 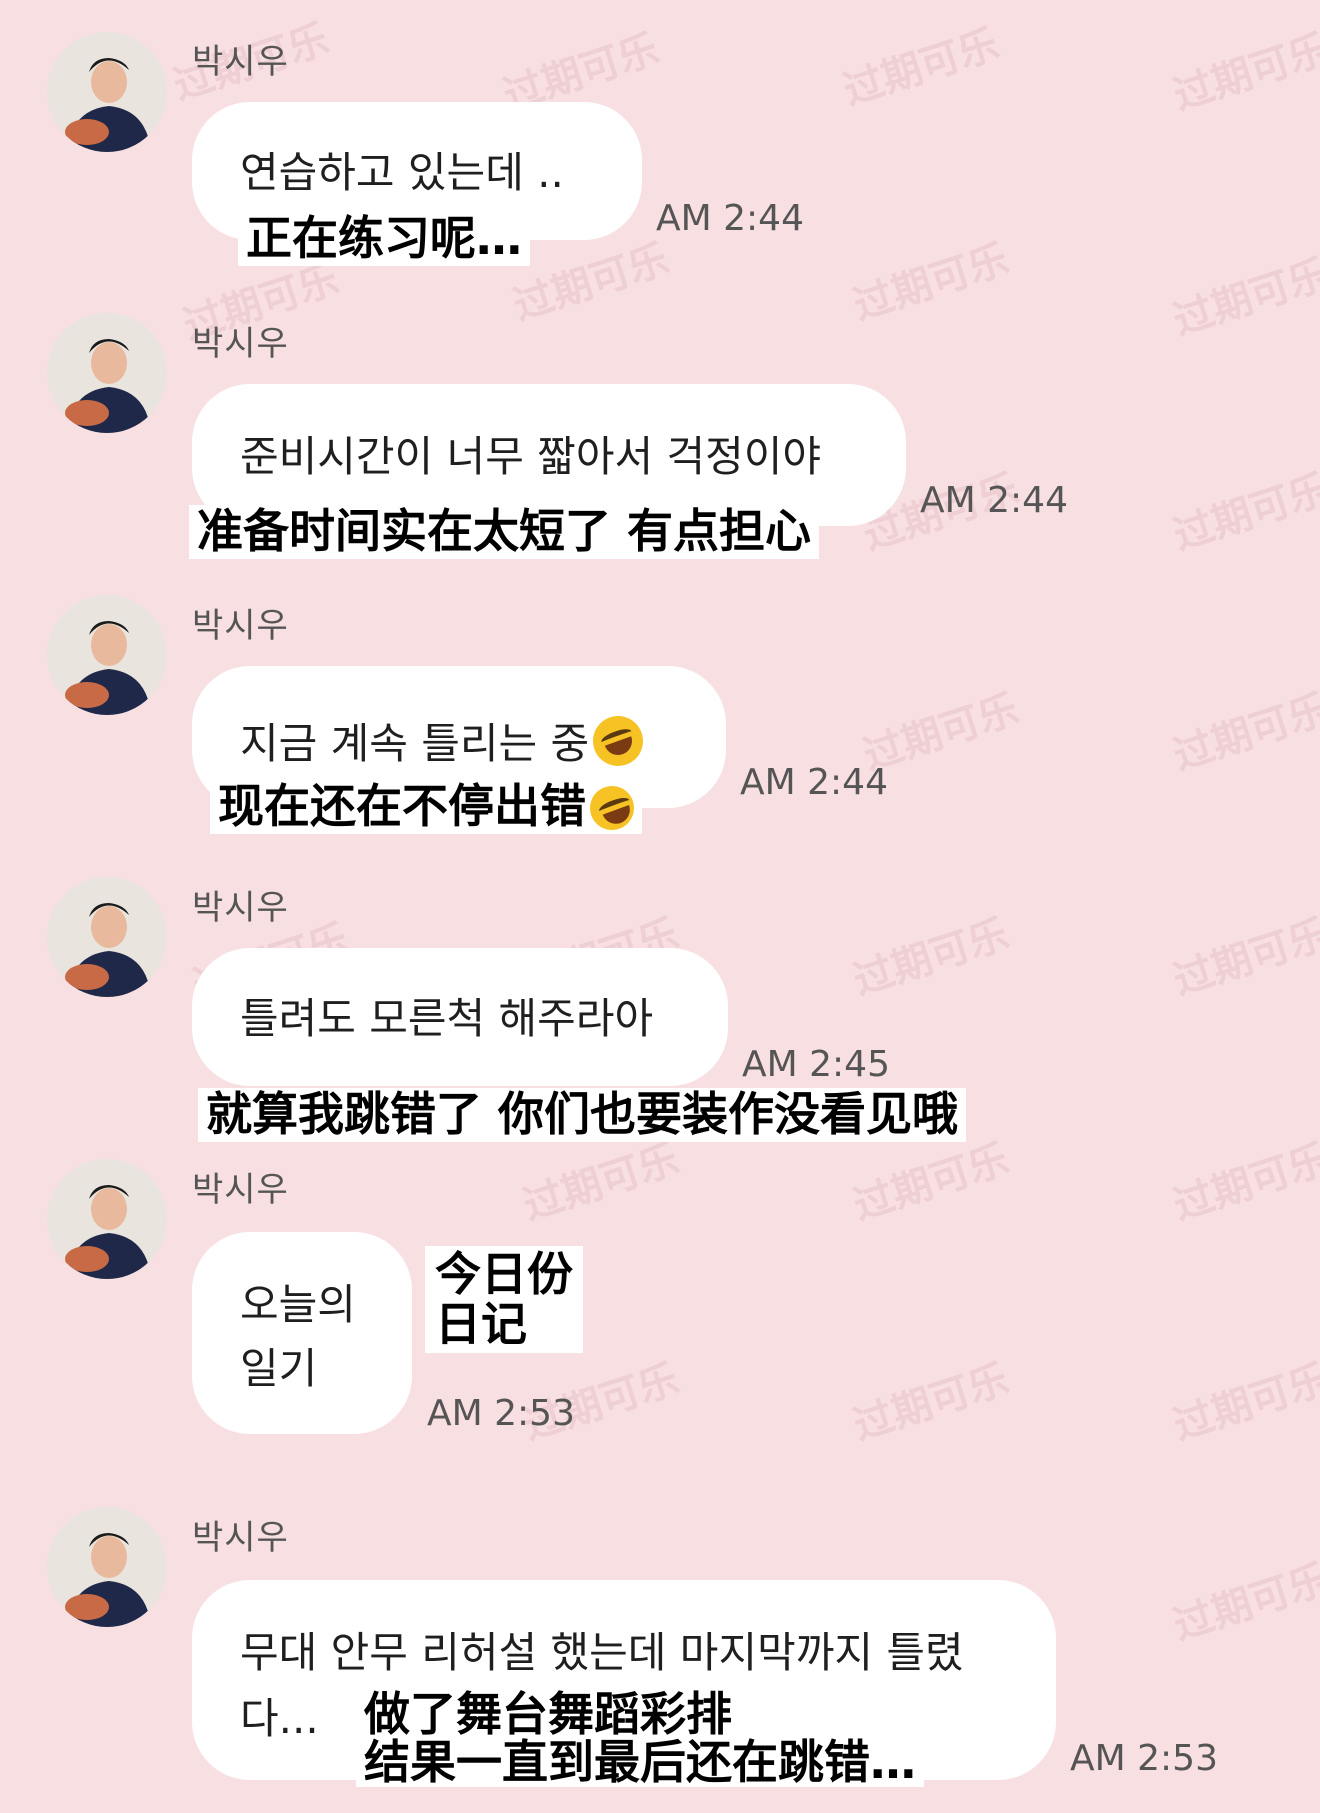 I want to click on message-text-korean: 준비시간이 너무 짧아서 걱정이야, so click(x=531, y=456).